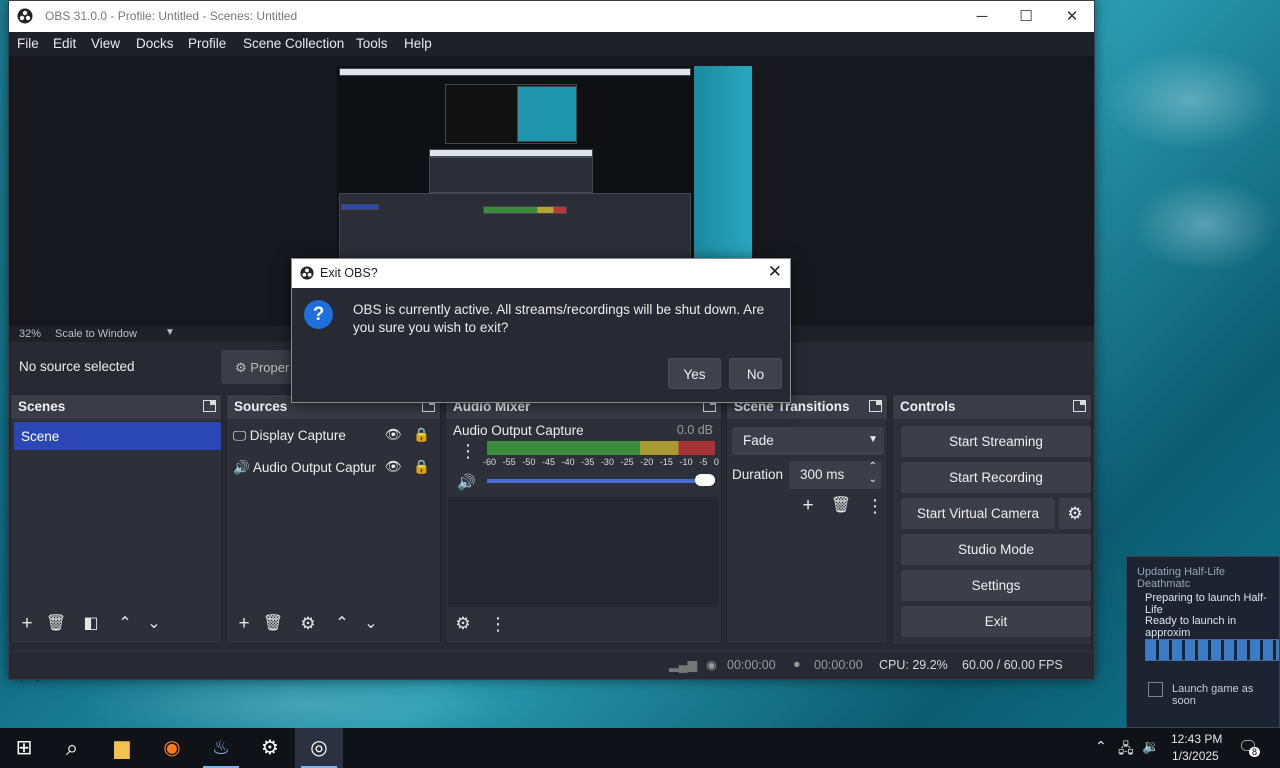 Image resolution: width=1280 pixels, height=768 pixels. Describe the element at coordinates (91, 624) in the screenshot. I see `filter-icon: ◧` at that location.